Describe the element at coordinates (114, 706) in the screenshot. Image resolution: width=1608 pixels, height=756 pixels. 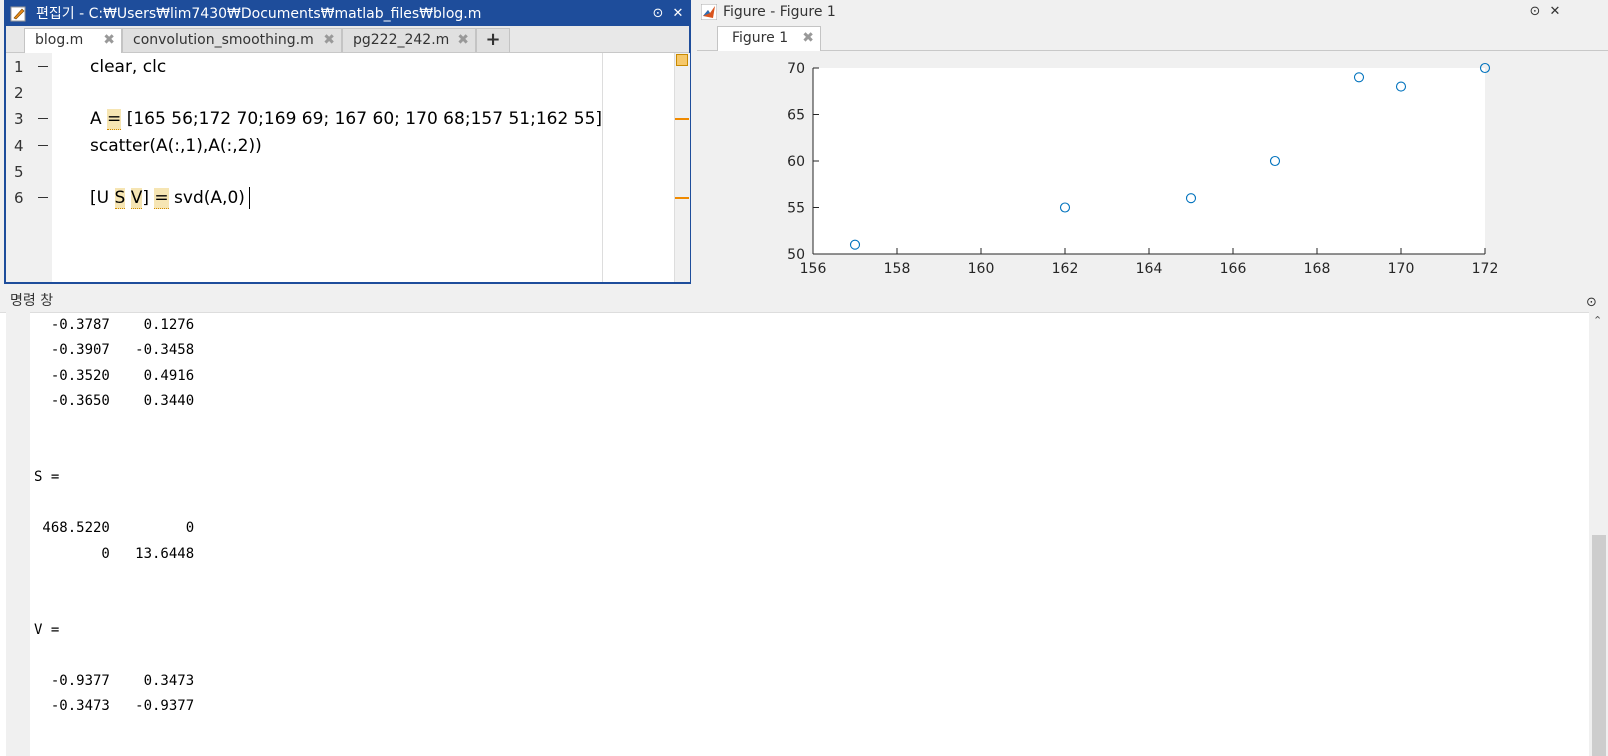
I see `command-output-line: -0.3473 -0.9377` at that location.